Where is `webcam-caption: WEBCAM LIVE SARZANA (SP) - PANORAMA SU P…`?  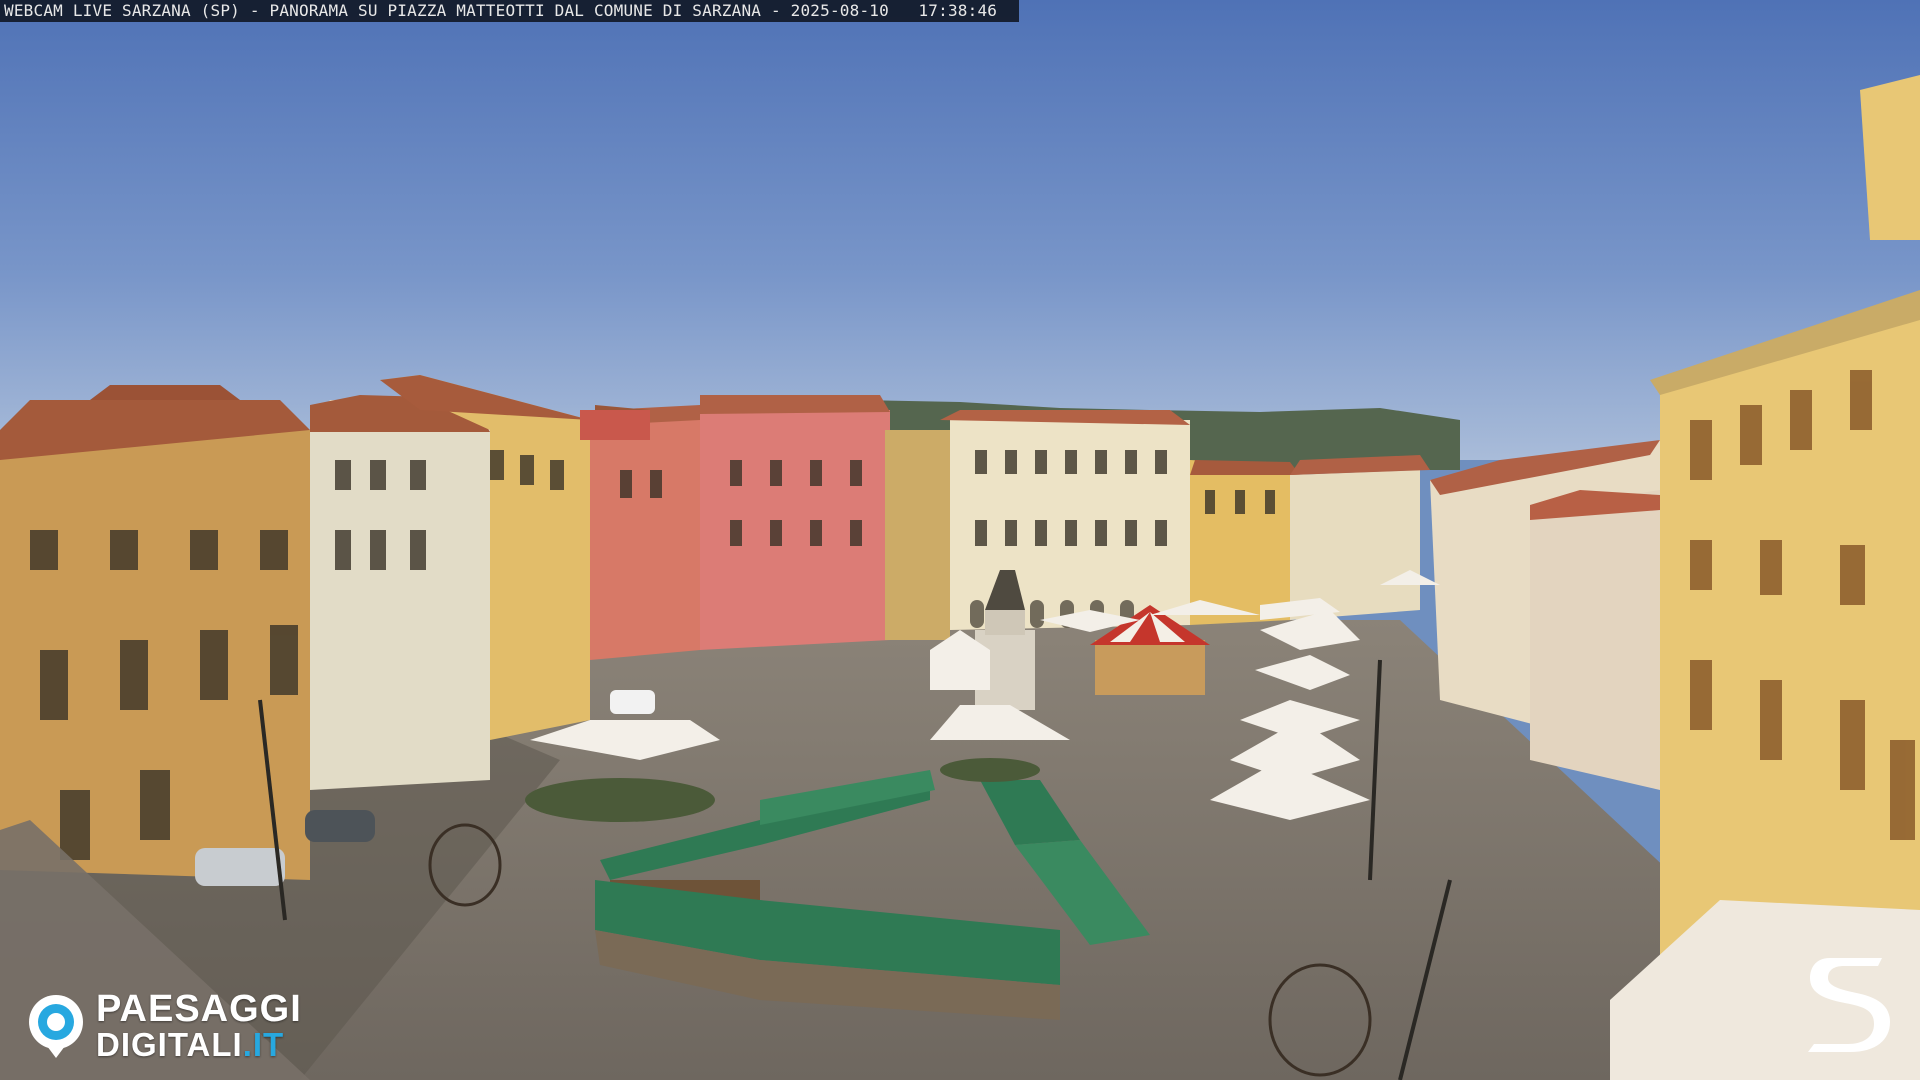
webcam-caption: WEBCAM LIVE SARZANA (SP) - PANORAMA SU P… is located at coordinates (510, 11).